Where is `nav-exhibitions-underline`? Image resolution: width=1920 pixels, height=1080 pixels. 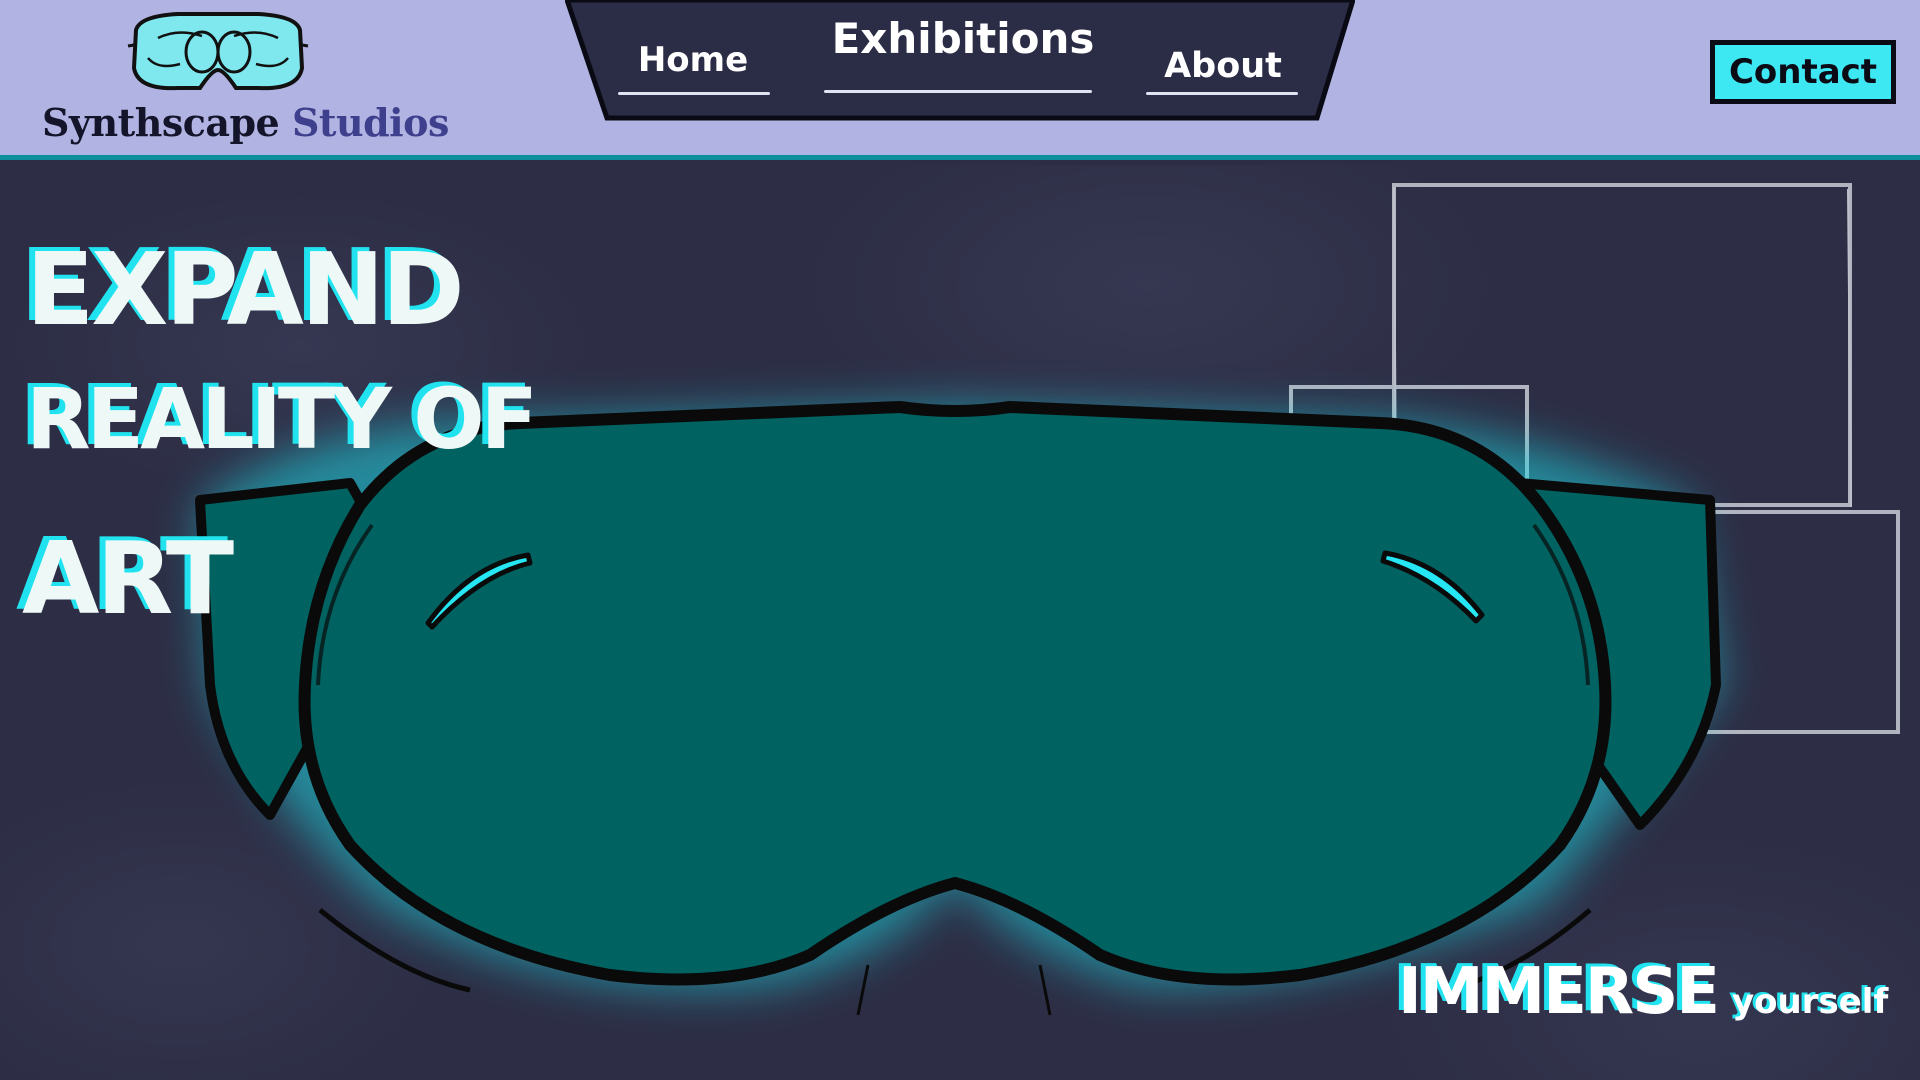
nav-exhibitions-underline is located at coordinates (958, 91).